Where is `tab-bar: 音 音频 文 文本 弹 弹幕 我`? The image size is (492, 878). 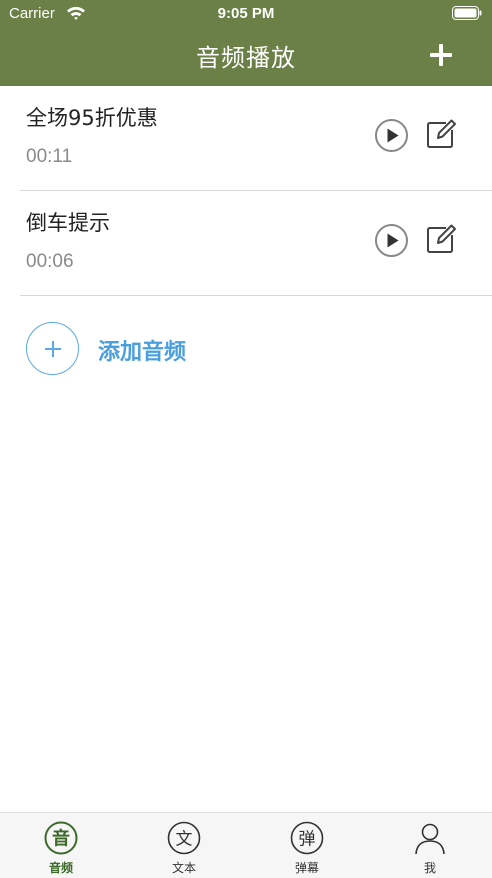
tab-bar: 音 音频 文 文本 弹 弹幕 我 is located at coordinates (246, 845).